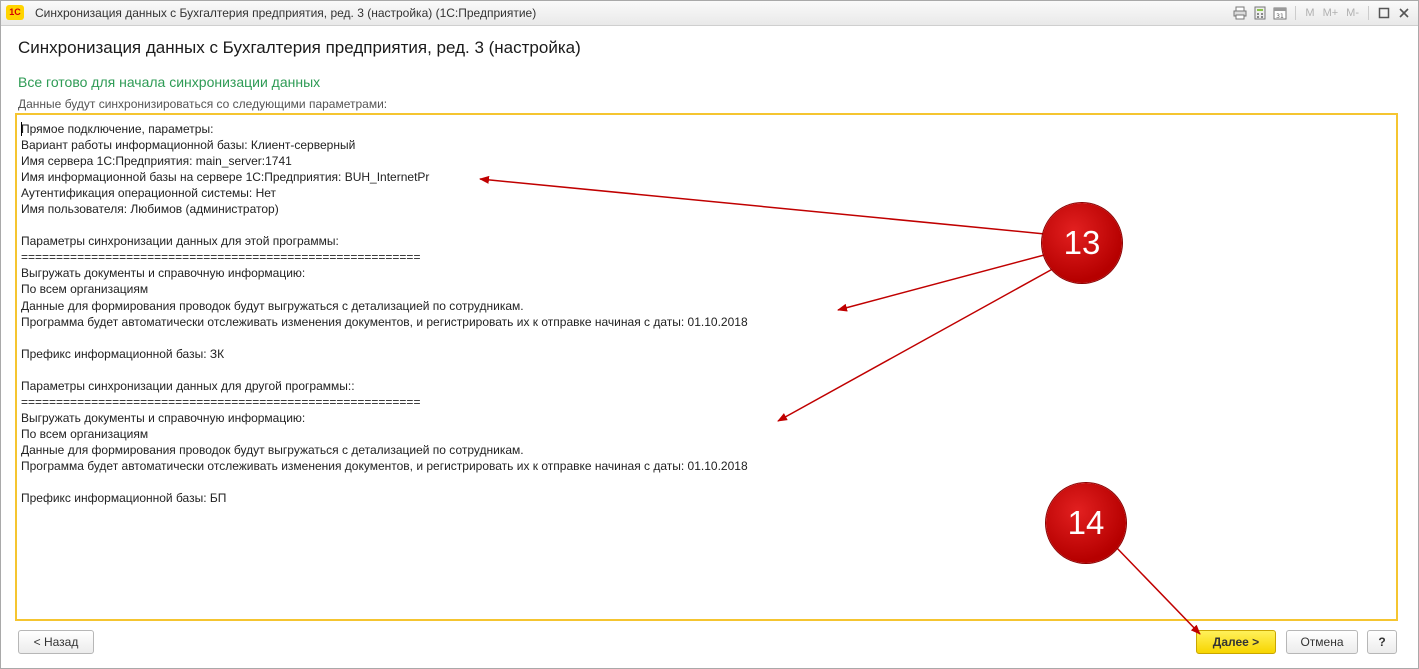  I want to click on svg-text: 31, so click(1281, 16).